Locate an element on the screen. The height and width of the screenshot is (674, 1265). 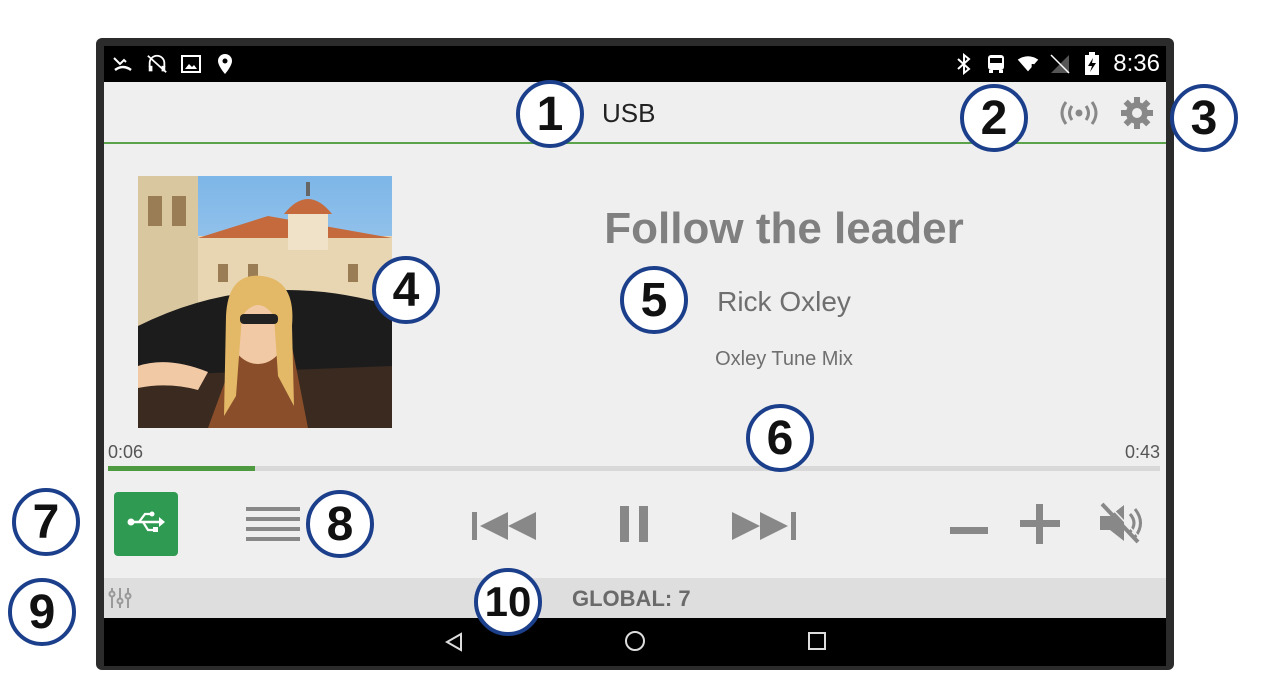
usb-icon is located at coordinates (146, 524).